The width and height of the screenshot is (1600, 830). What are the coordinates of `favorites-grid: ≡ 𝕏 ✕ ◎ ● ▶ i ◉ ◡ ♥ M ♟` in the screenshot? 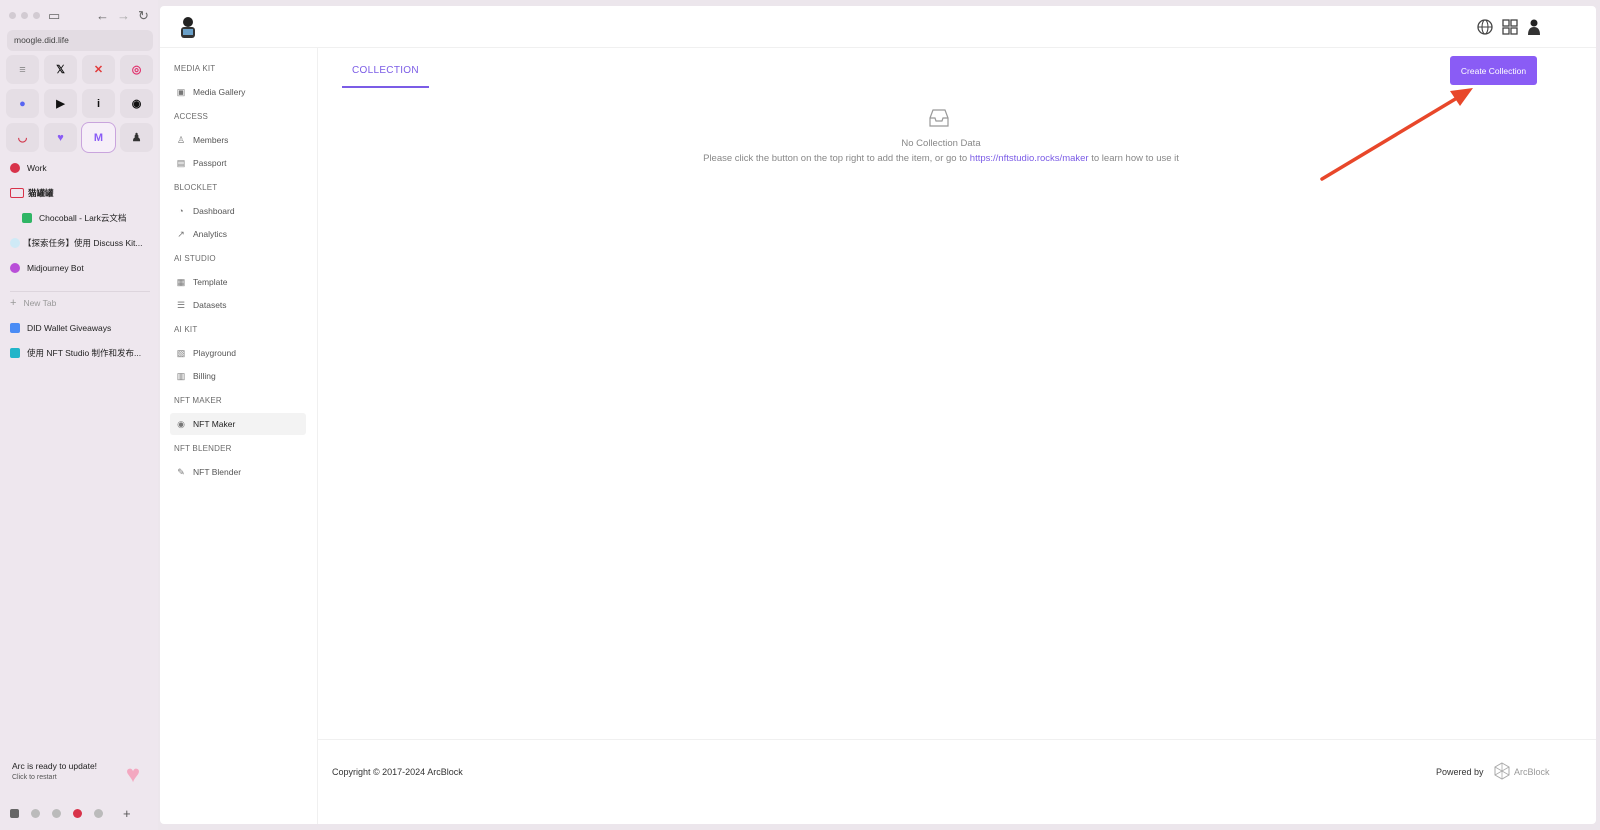 It's located at (80, 103).